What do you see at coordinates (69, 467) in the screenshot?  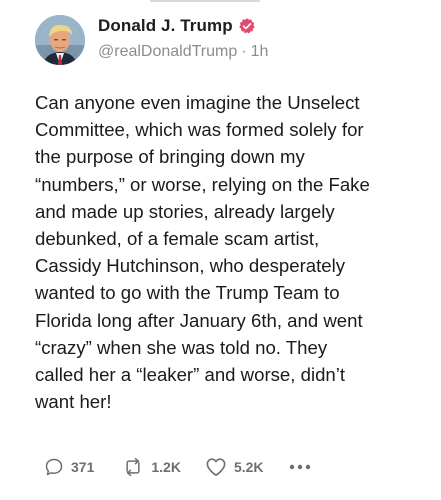 I see `reply-button: 371` at bounding box center [69, 467].